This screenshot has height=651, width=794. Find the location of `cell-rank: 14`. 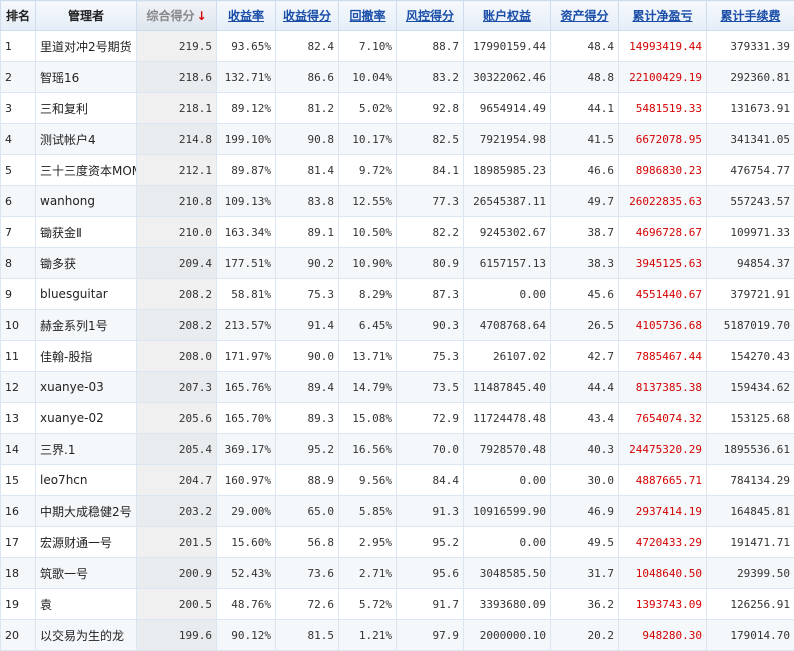

cell-rank: 14 is located at coordinates (18, 449).